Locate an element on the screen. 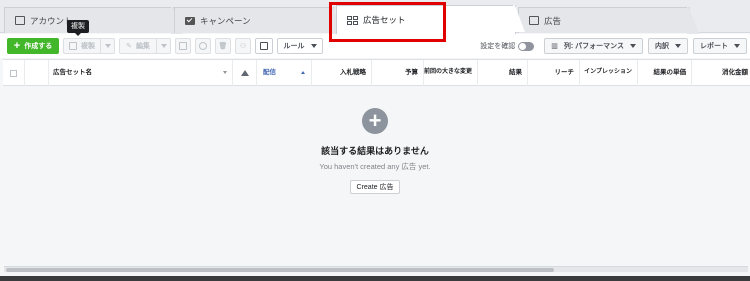 The width and height of the screenshot is (750, 281). column-bid-strategy: 入札戦略 is located at coordinates (342, 73).